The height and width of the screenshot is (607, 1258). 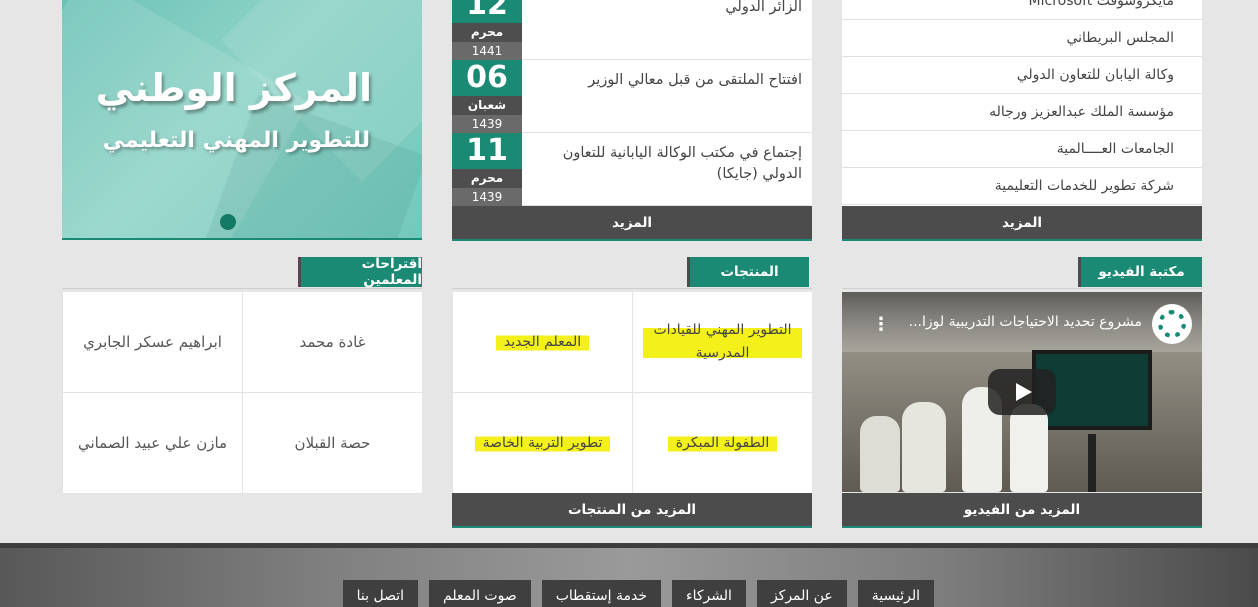 I want to click on product-label: الطفولة المبكرة, so click(x=722, y=443).